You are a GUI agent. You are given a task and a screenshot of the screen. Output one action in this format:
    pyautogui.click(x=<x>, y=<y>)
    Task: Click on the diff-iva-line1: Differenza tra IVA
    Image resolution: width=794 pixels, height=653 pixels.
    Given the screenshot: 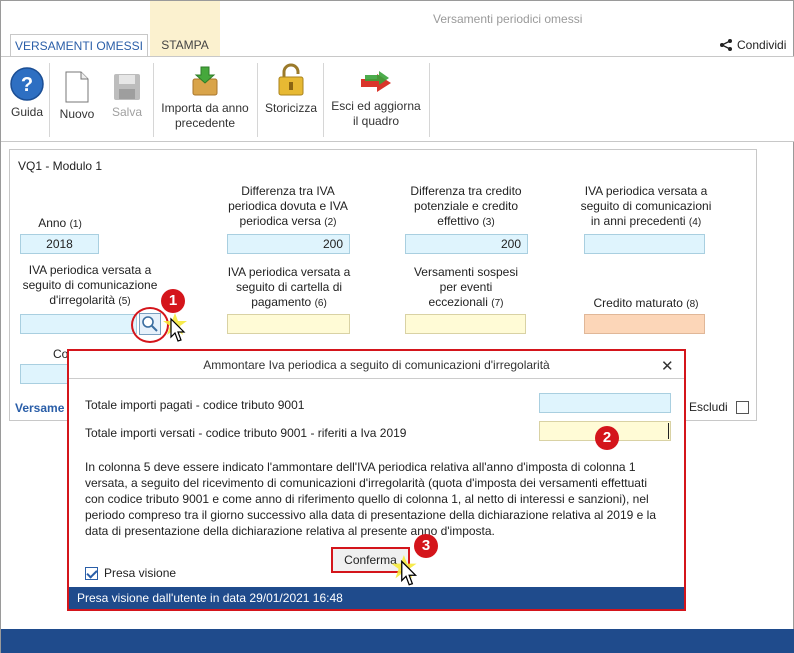 What is the action you would take?
    pyautogui.click(x=288, y=191)
    